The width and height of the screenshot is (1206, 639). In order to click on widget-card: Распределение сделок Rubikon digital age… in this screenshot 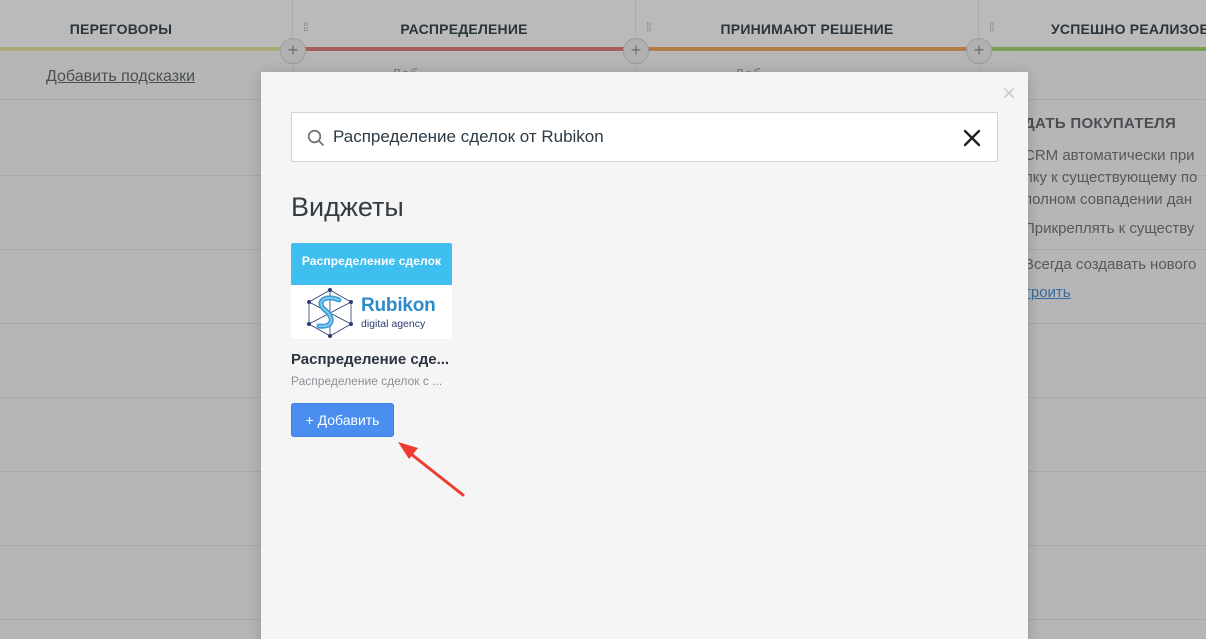, I will do `click(372, 315)`.